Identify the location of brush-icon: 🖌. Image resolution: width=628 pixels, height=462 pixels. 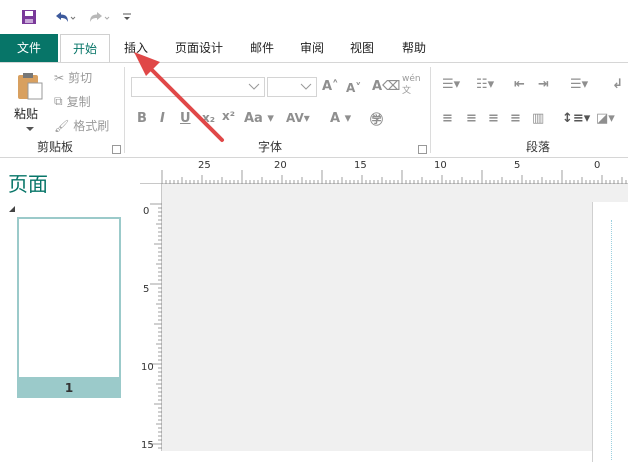
(62, 125).